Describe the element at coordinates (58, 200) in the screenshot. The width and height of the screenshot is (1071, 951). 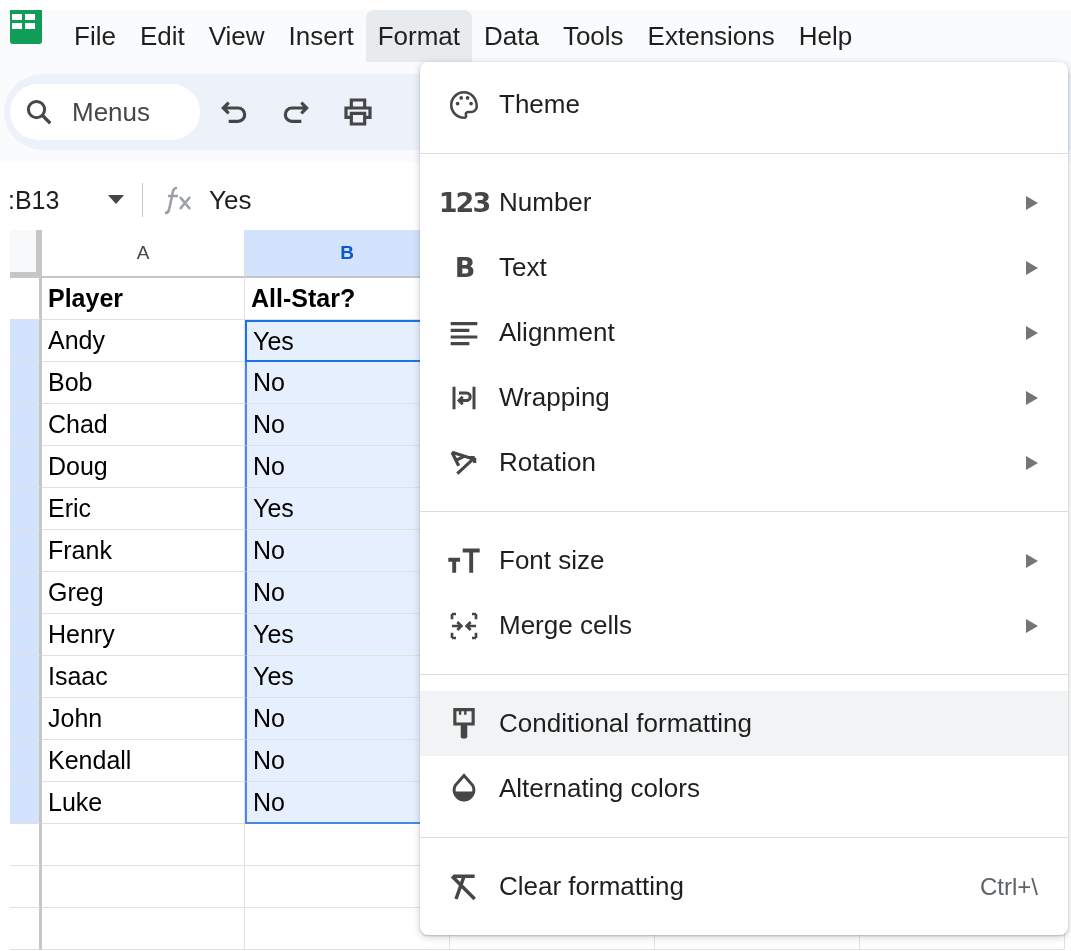
I see `name-box: :B13` at that location.